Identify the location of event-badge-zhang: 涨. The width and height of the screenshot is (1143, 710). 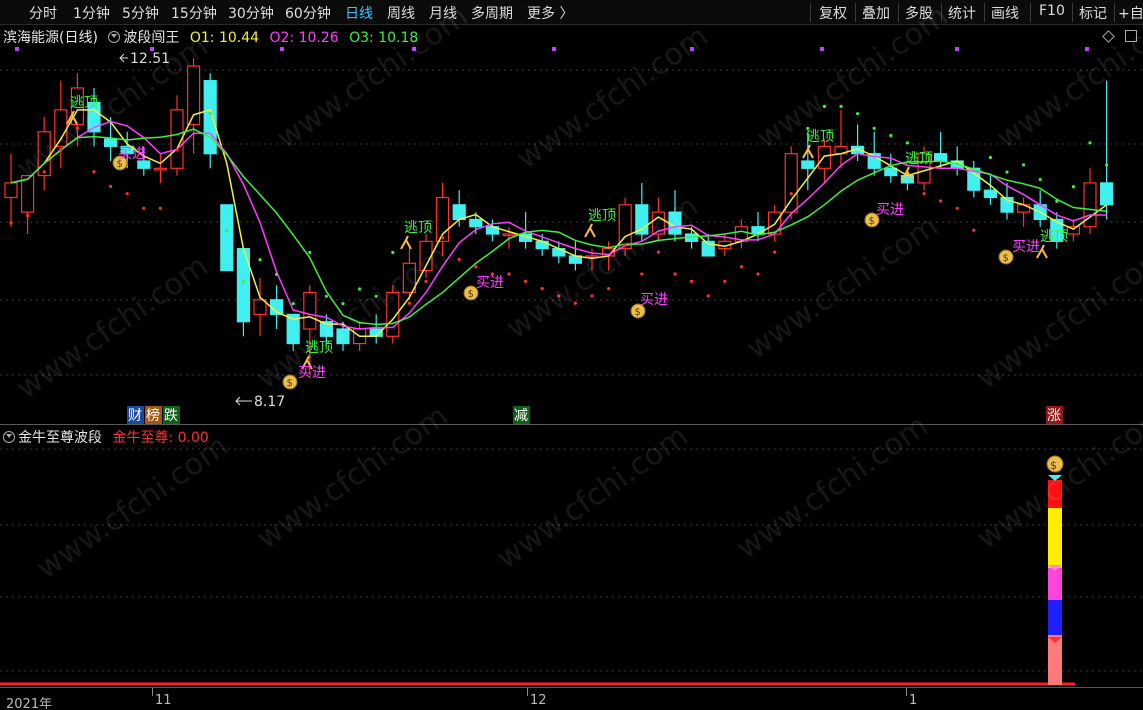
(1054, 415).